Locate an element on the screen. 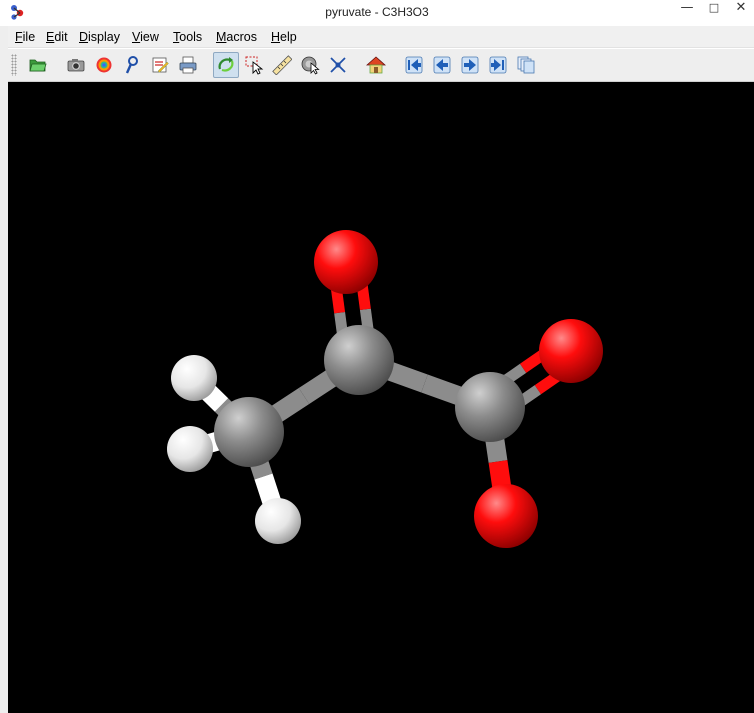 This screenshot has width=754, height=713. print-icon is located at coordinates (188, 65).